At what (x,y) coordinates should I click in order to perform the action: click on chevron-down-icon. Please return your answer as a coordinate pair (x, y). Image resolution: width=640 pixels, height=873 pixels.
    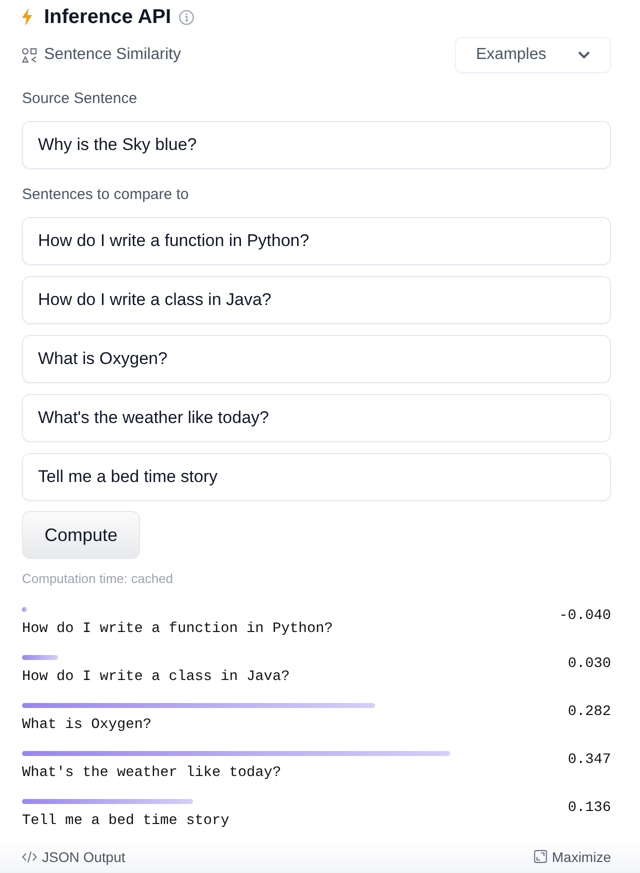
    Looking at the image, I should click on (584, 55).